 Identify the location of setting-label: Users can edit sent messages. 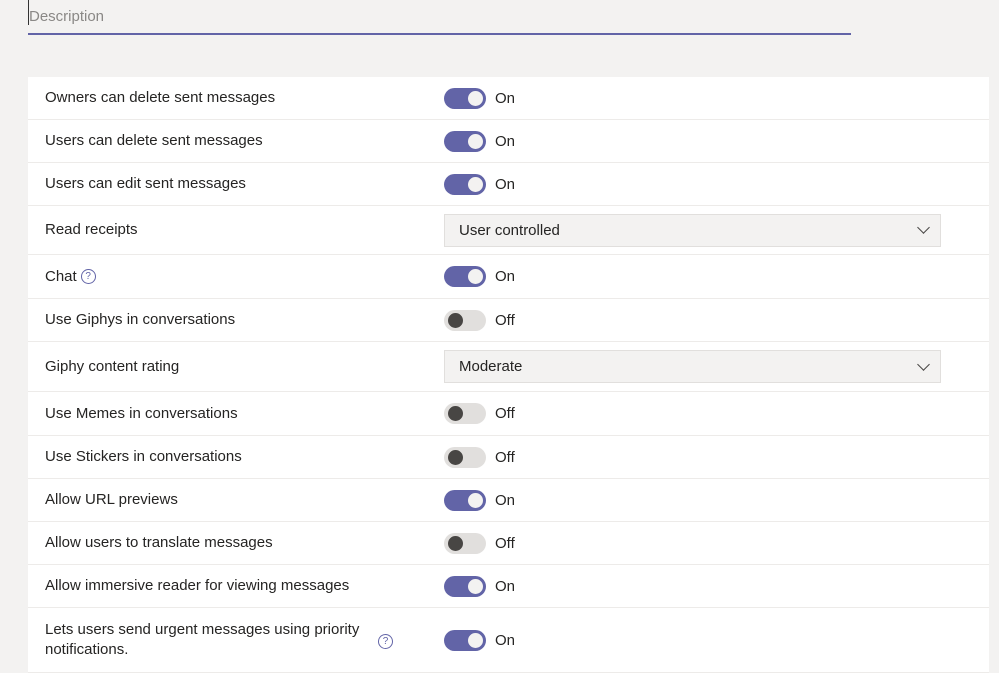
(205, 184).